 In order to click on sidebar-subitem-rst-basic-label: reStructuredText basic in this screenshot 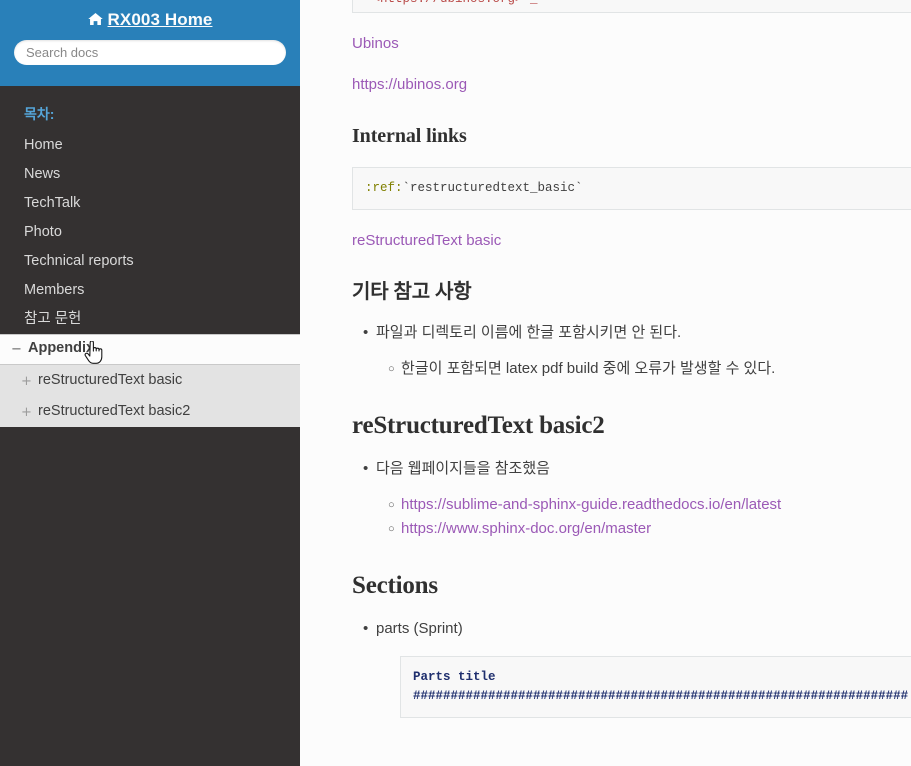, I will do `click(110, 380)`.